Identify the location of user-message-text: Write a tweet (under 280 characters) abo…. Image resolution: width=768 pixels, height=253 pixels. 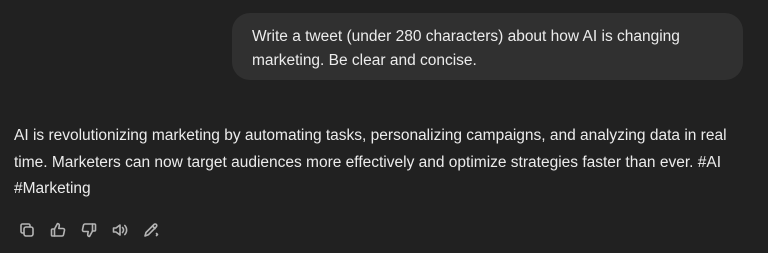
(466, 48).